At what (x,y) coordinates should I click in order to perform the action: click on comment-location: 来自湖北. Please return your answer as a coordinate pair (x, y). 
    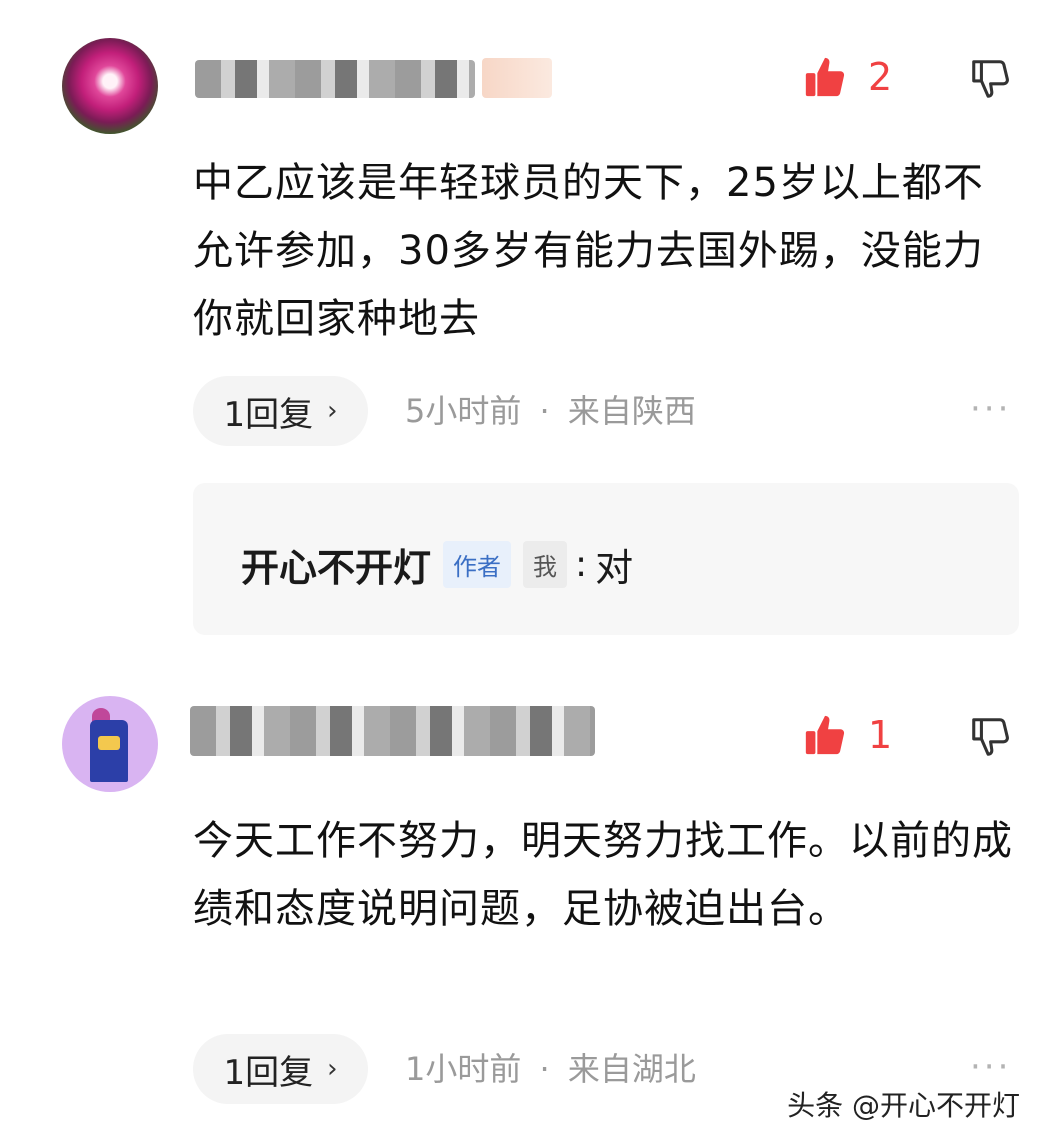
    Looking at the image, I should click on (631, 1069).